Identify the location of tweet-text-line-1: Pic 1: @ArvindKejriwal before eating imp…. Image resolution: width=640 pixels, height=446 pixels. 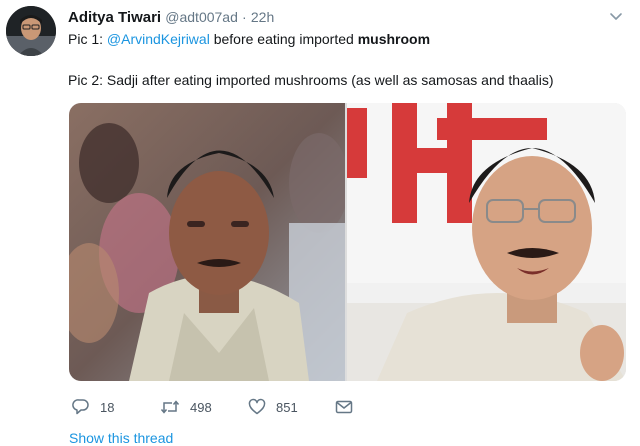
(348, 39).